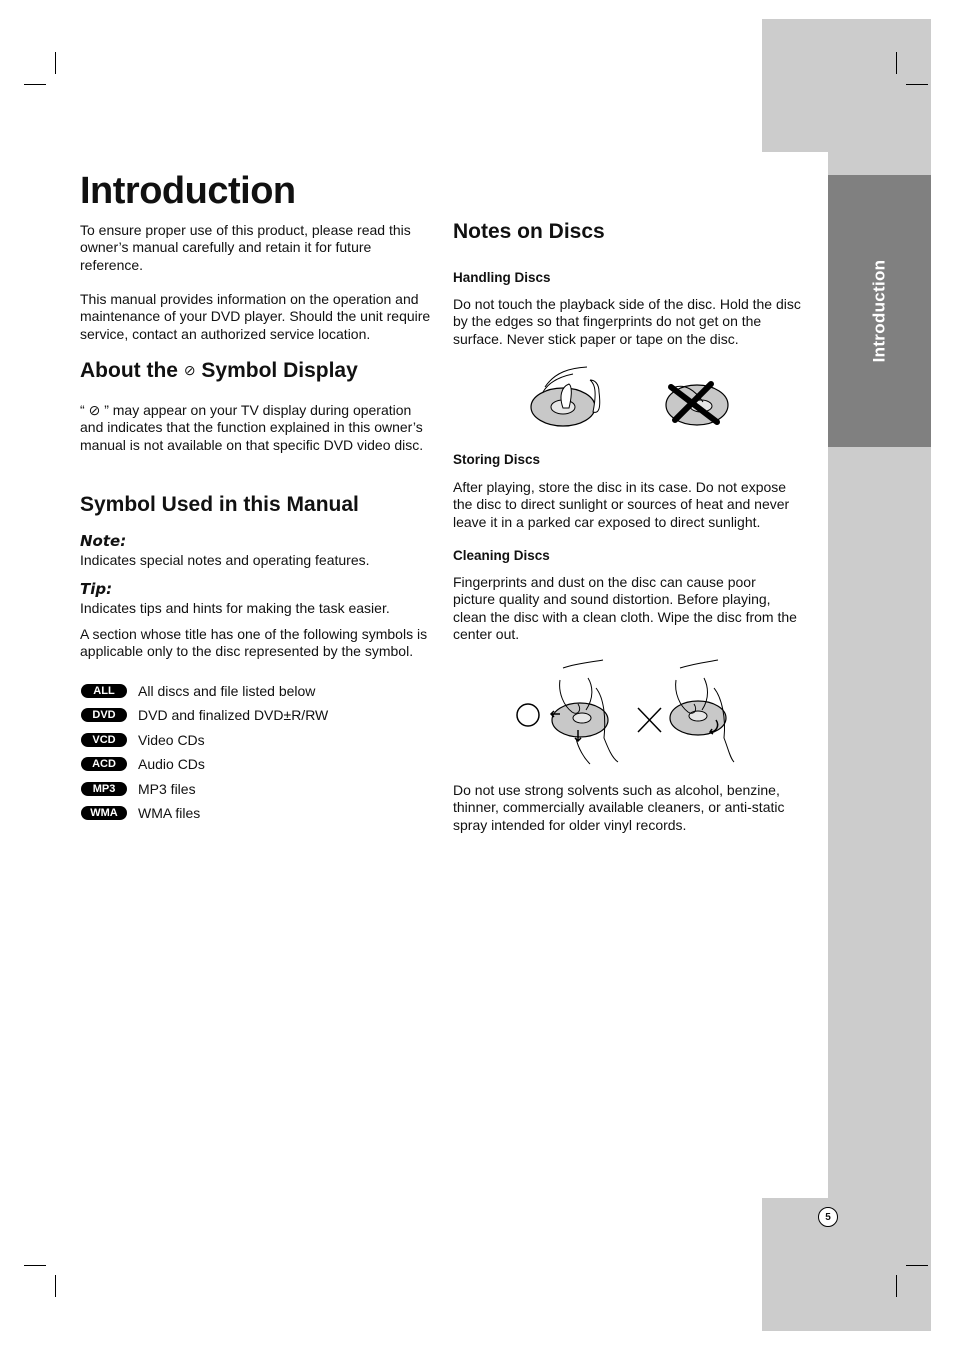 The image size is (954, 1351). What do you see at coordinates (528, 715) in the screenshot?
I see `correct-circle-icon` at bounding box center [528, 715].